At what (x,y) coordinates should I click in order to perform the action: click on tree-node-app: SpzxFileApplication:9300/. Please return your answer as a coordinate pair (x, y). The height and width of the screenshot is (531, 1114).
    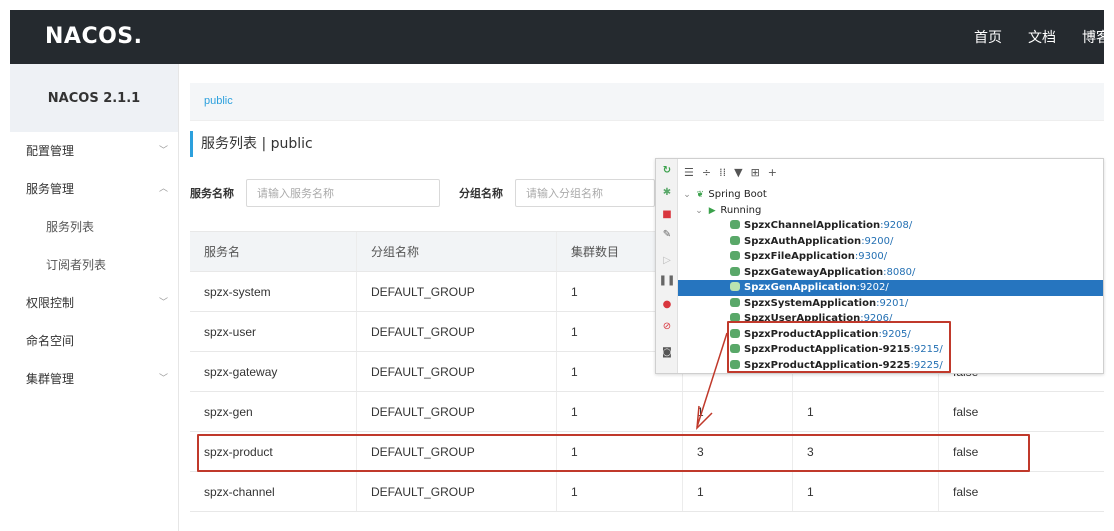
    Looking at the image, I should click on (890, 257).